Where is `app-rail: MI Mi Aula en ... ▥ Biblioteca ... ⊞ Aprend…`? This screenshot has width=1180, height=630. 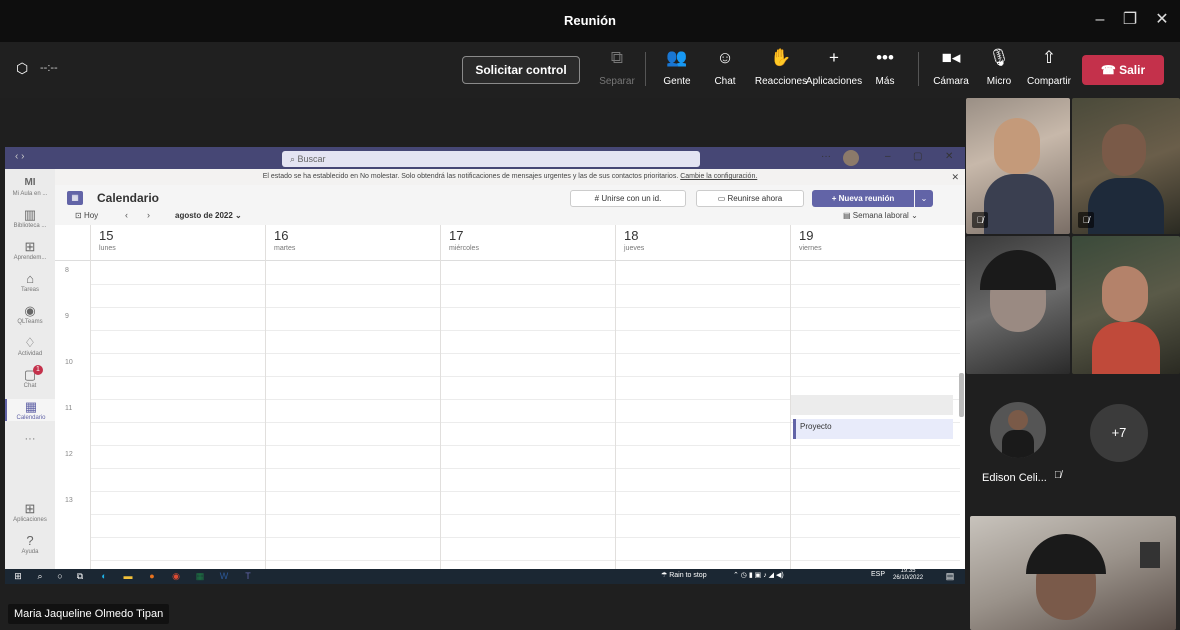 app-rail: MI Mi Aula en ... ▥ Biblioteca ... ⊞ Aprend… is located at coordinates (30, 369).